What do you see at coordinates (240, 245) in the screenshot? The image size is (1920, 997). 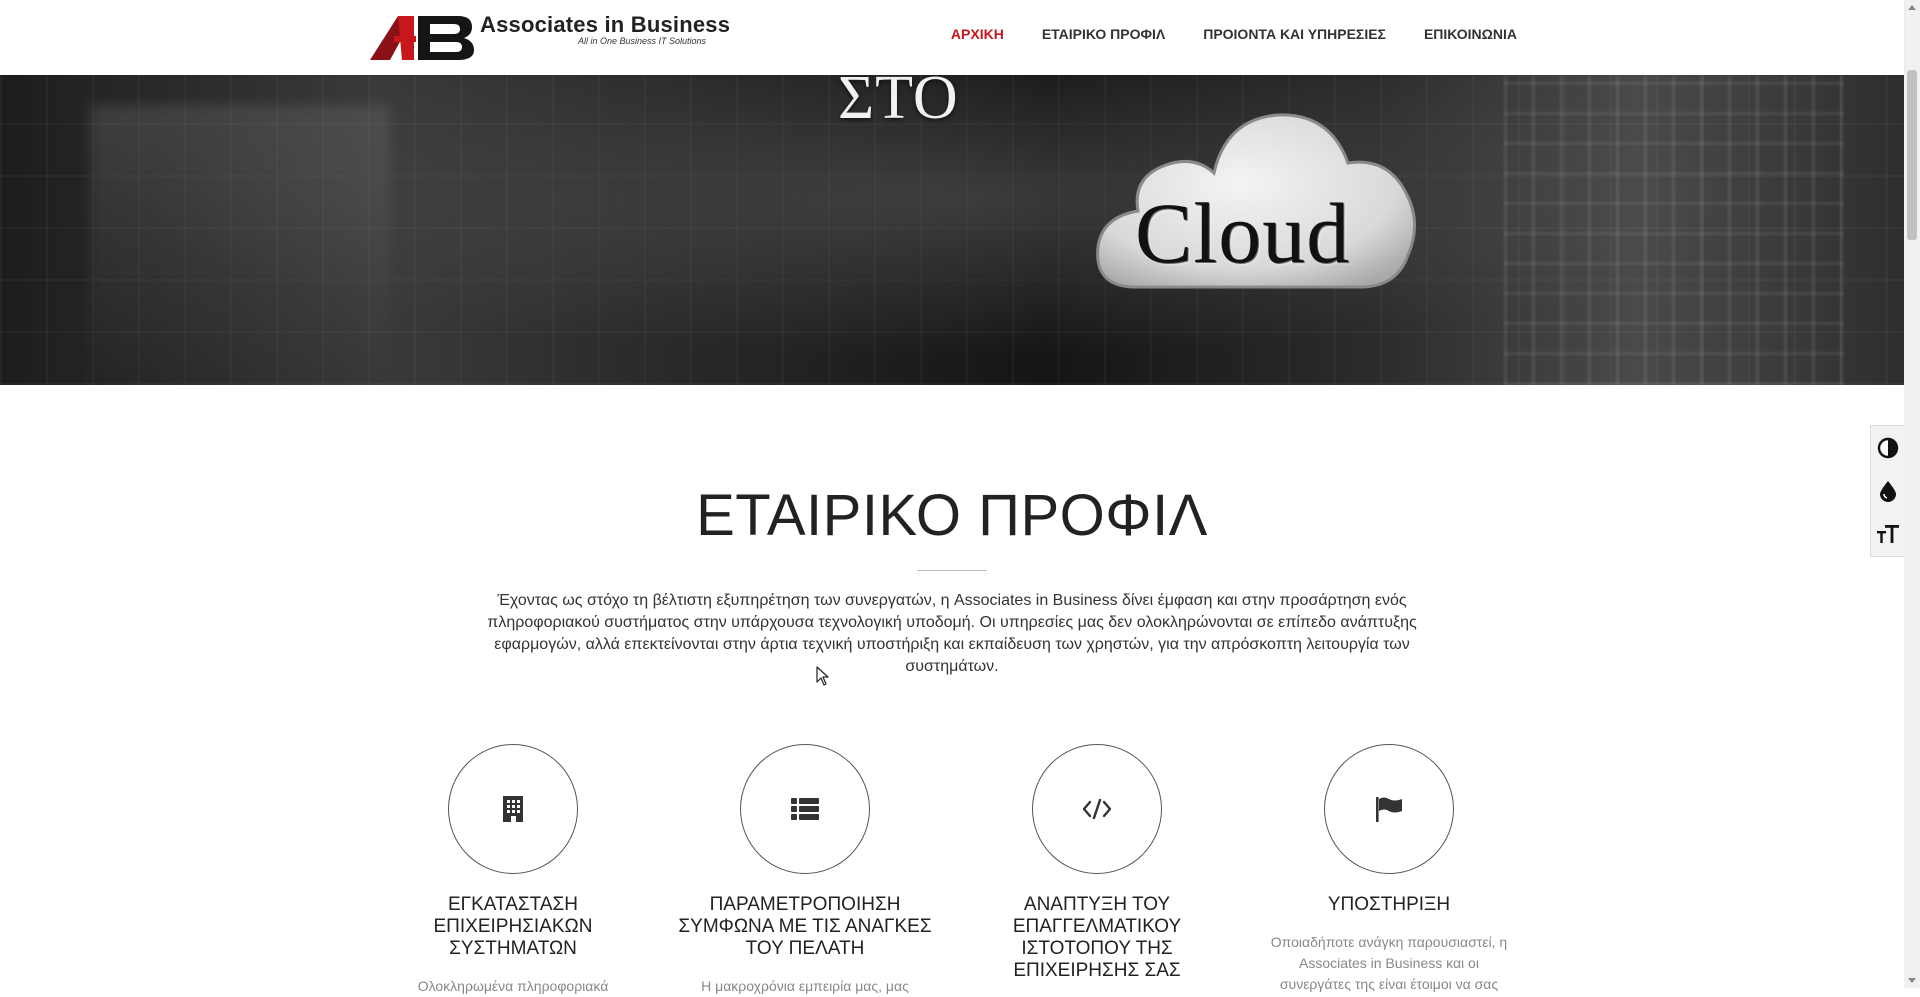 I see `hero-background-shade` at bounding box center [240, 245].